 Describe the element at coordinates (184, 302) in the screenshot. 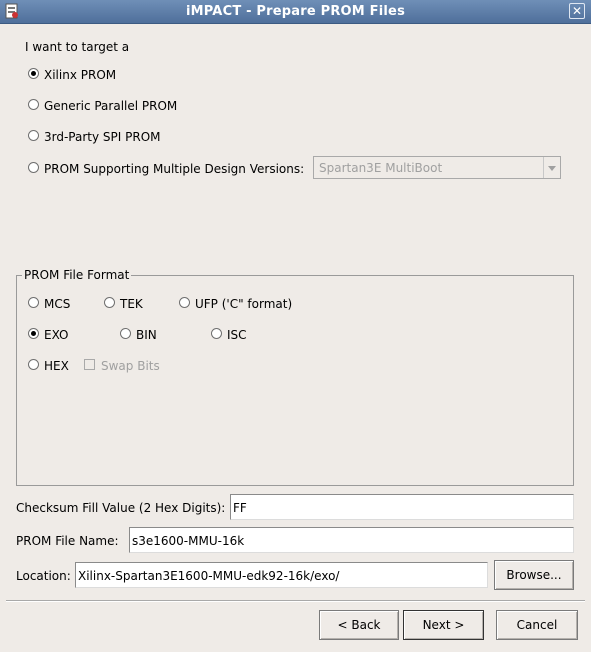

I see `radio-format-ufp` at that location.